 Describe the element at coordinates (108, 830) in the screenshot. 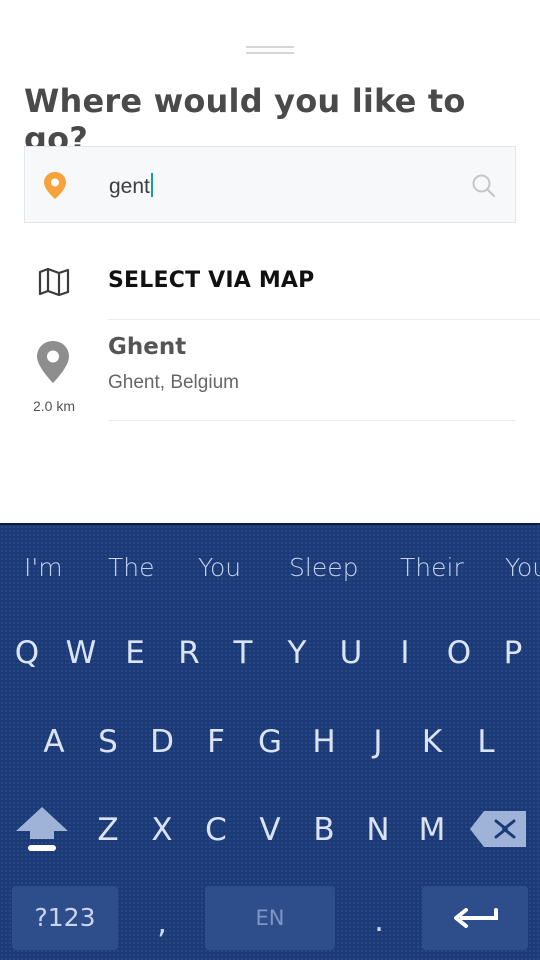

I see `key-z: Z` at that location.